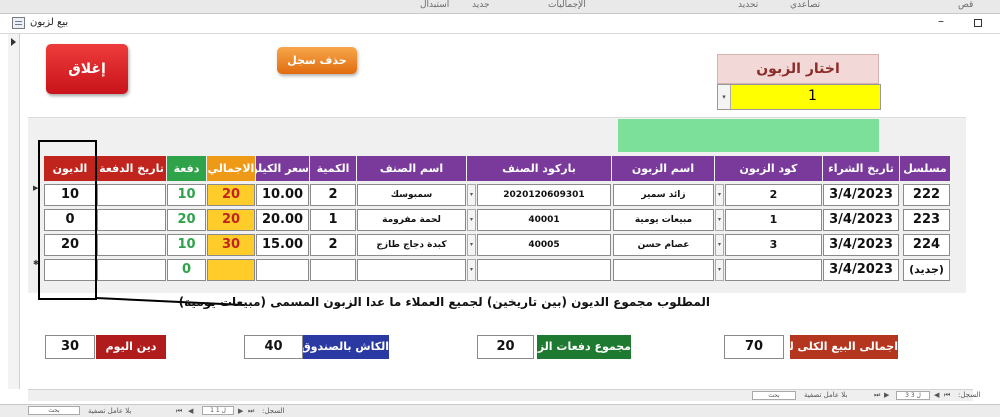  I want to click on cell-item-name-new, so click(411, 270).